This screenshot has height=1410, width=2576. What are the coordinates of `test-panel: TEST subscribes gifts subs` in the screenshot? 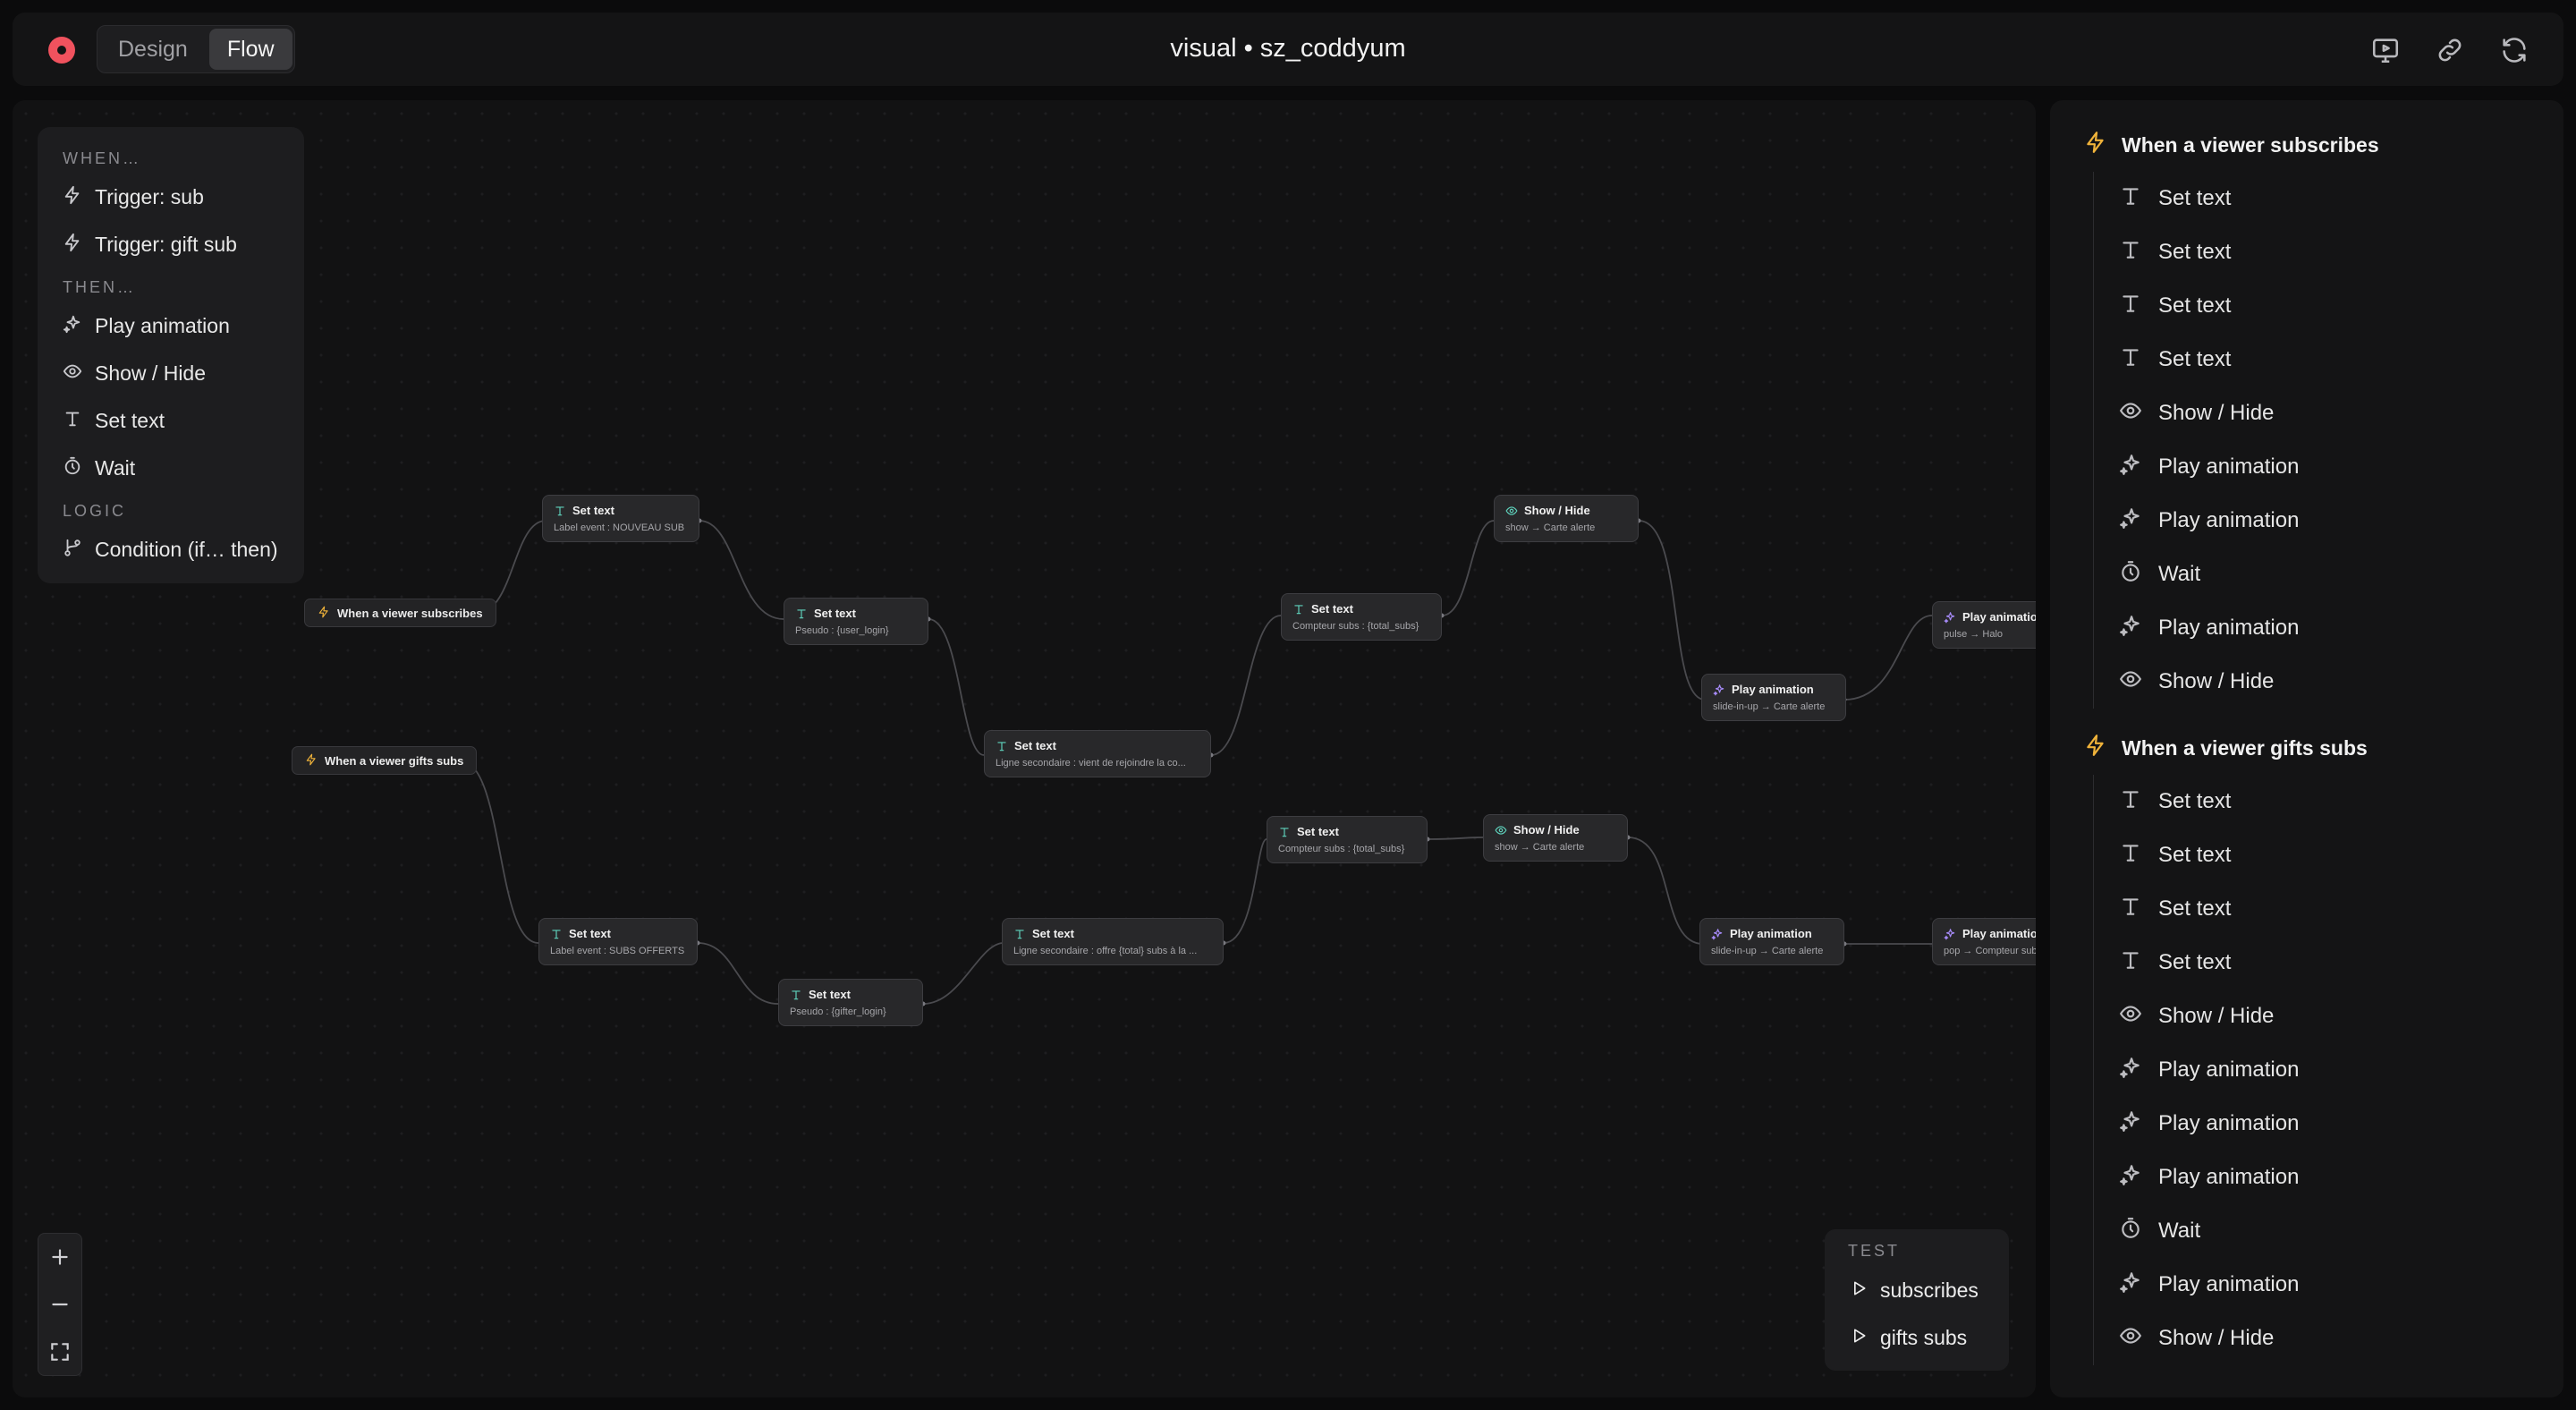 It's located at (1917, 1300).